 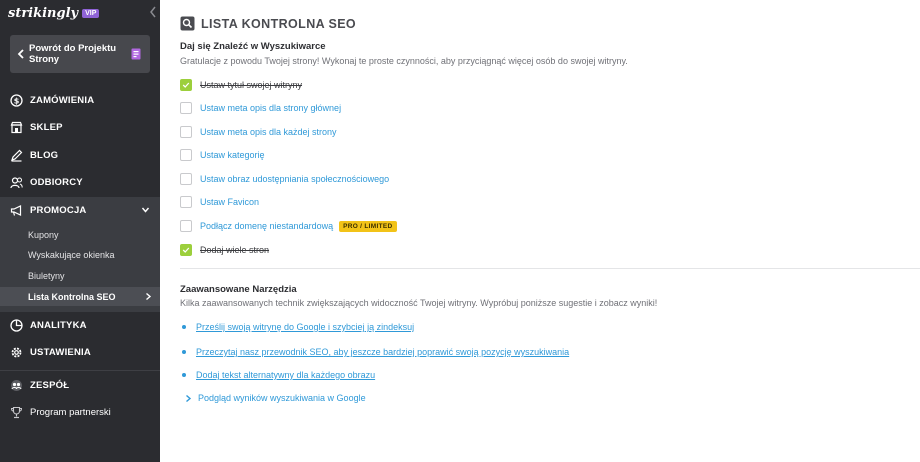 What do you see at coordinates (16, 352) in the screenshot?
I see `gear-icon` at bounding box center [16, 352].